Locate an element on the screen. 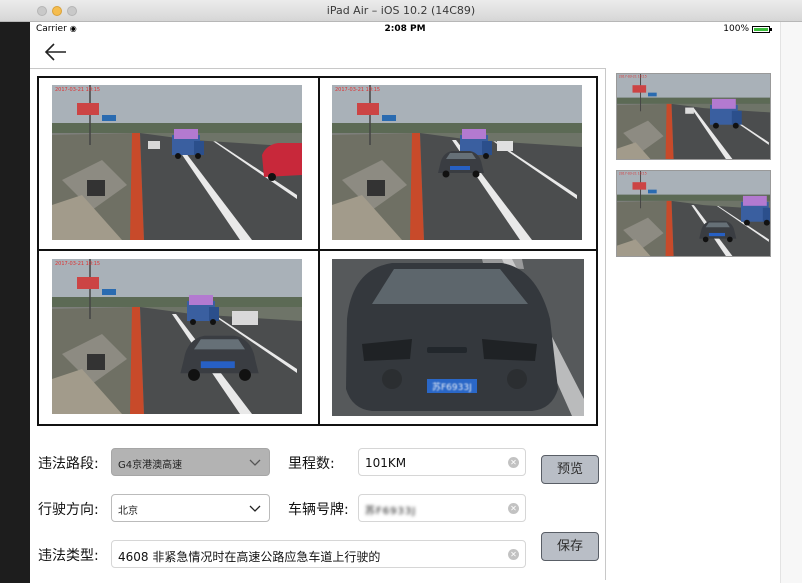 This screenshot has width=802, height=583. window-titlebar: iPad Air – iOS 10.2 (14C89) is located at coordinates (401, 11).